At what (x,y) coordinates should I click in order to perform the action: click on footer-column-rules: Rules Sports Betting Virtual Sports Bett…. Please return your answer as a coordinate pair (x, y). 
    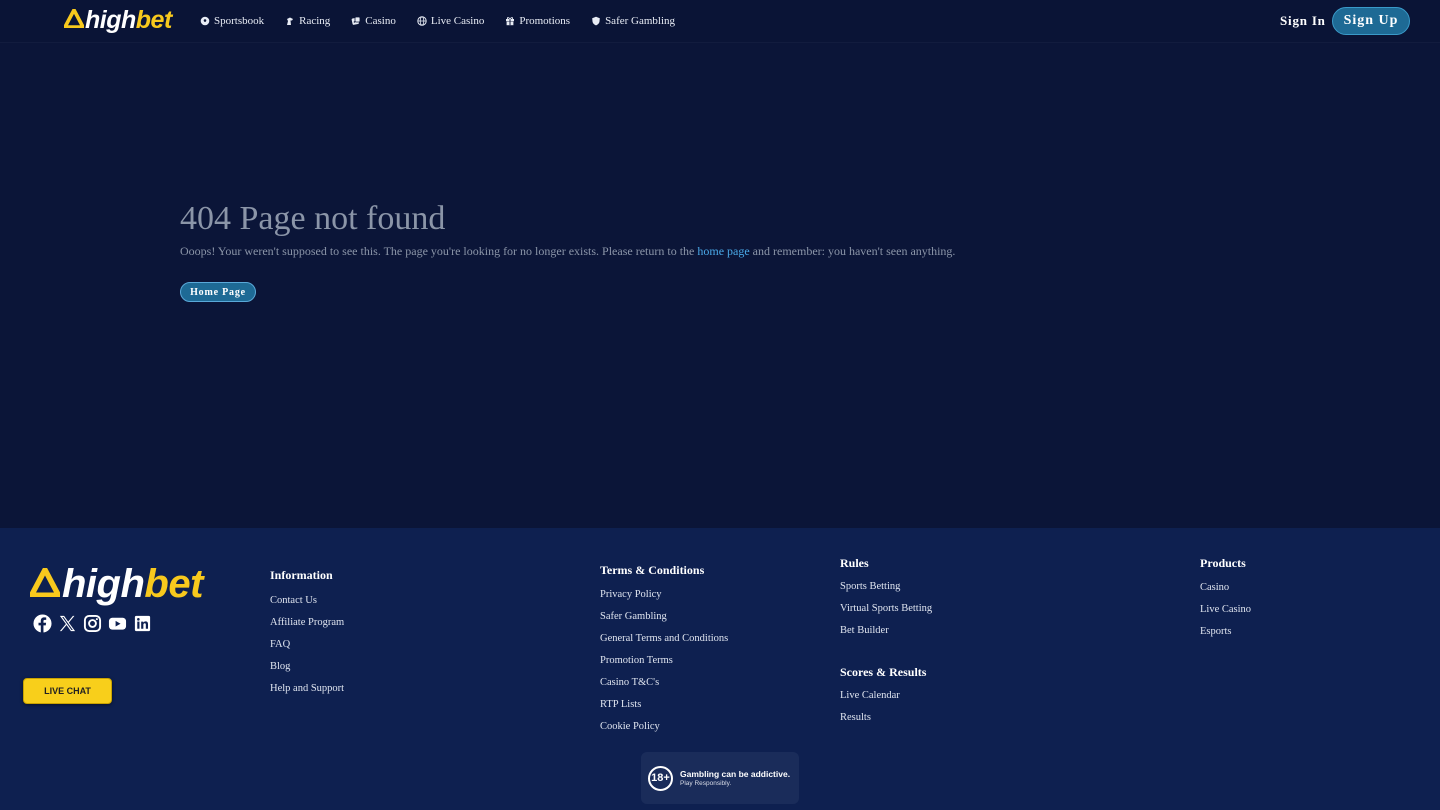
    Looking at the image, I should click on (886, 599).